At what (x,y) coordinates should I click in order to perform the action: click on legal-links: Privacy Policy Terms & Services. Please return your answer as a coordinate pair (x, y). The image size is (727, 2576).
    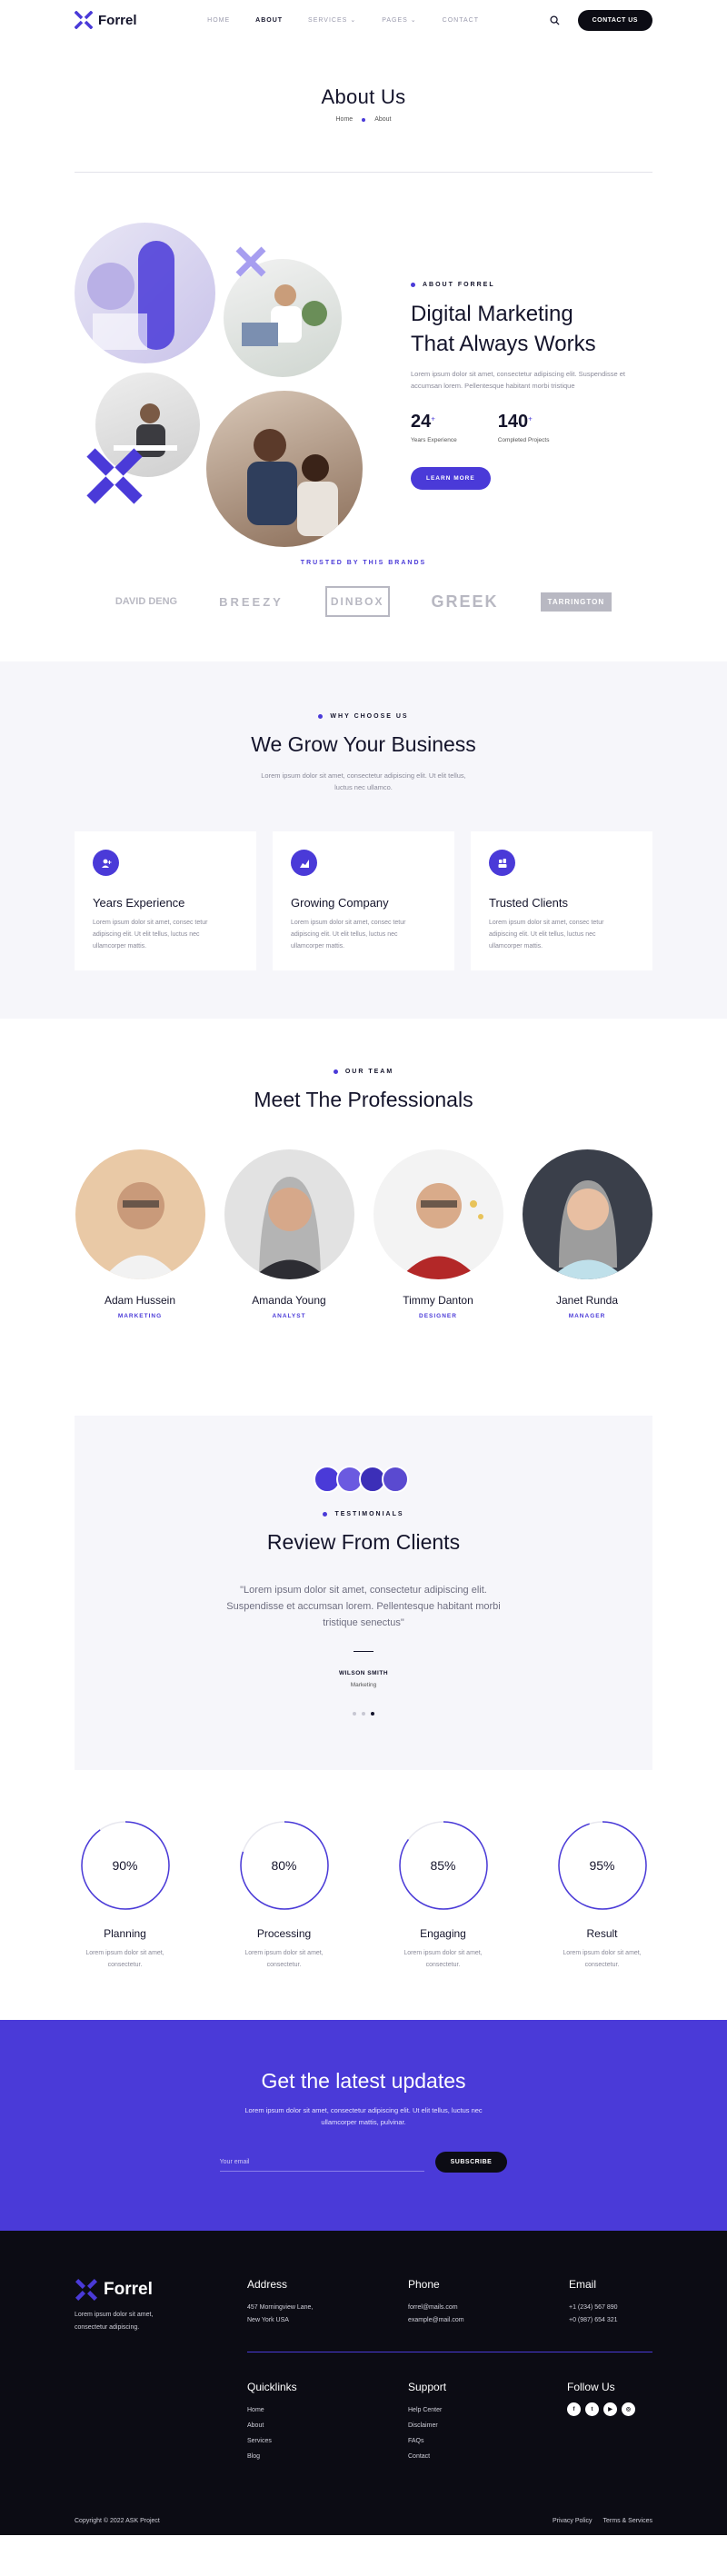
    Looking at the image, I should click on (602, 2521).